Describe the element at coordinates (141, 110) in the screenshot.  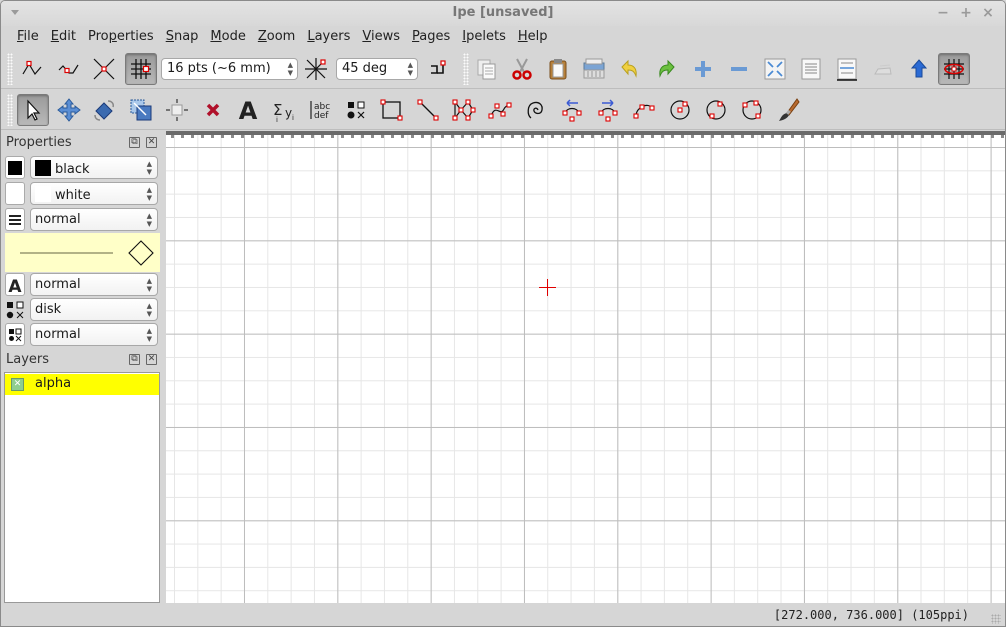
I see `stretch-mode-button` at that location.